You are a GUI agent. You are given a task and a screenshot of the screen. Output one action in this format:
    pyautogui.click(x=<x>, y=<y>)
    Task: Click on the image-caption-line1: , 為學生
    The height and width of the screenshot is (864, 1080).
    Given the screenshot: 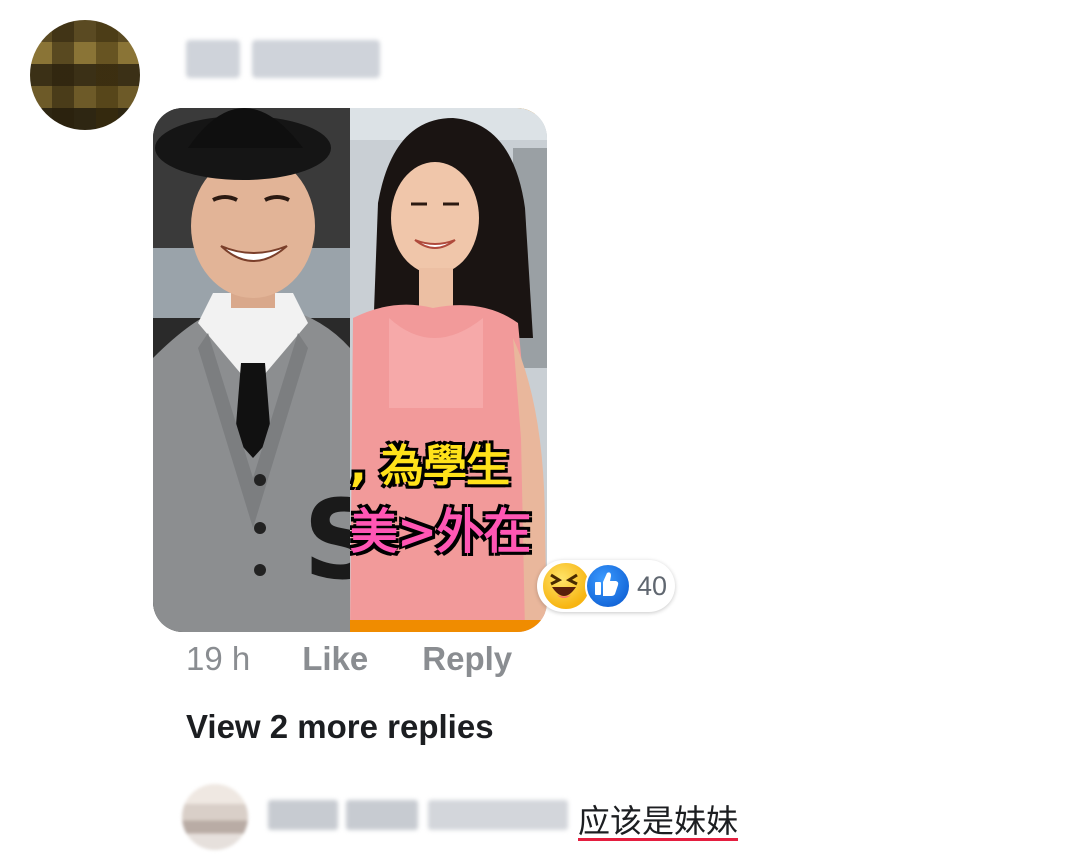 What is the action you would take?
    pyautogui.click(x=430, y=466)
    